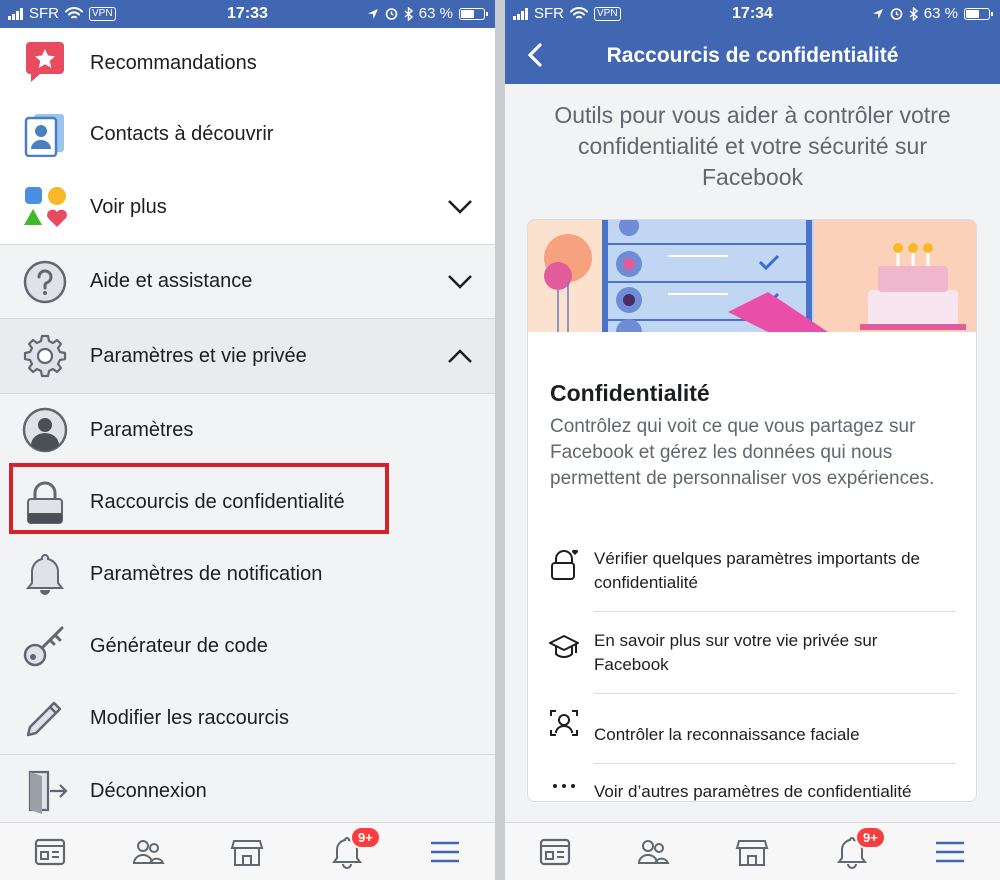  I want to click on status-bar: SFR VPN 17:33 63 %, so click(247, 14).